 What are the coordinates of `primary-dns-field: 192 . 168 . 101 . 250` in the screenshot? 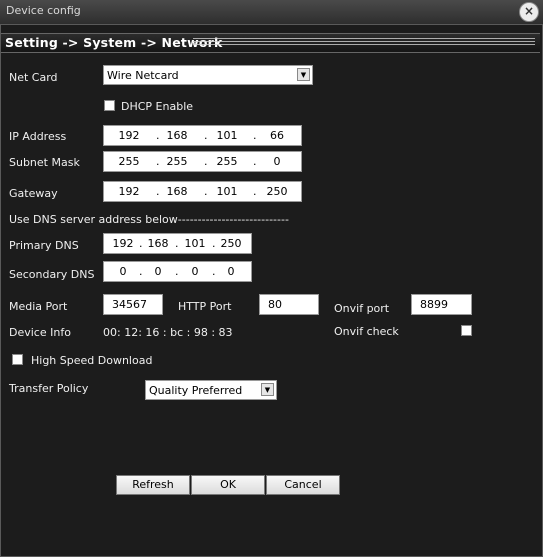 It's located at (177, 243).